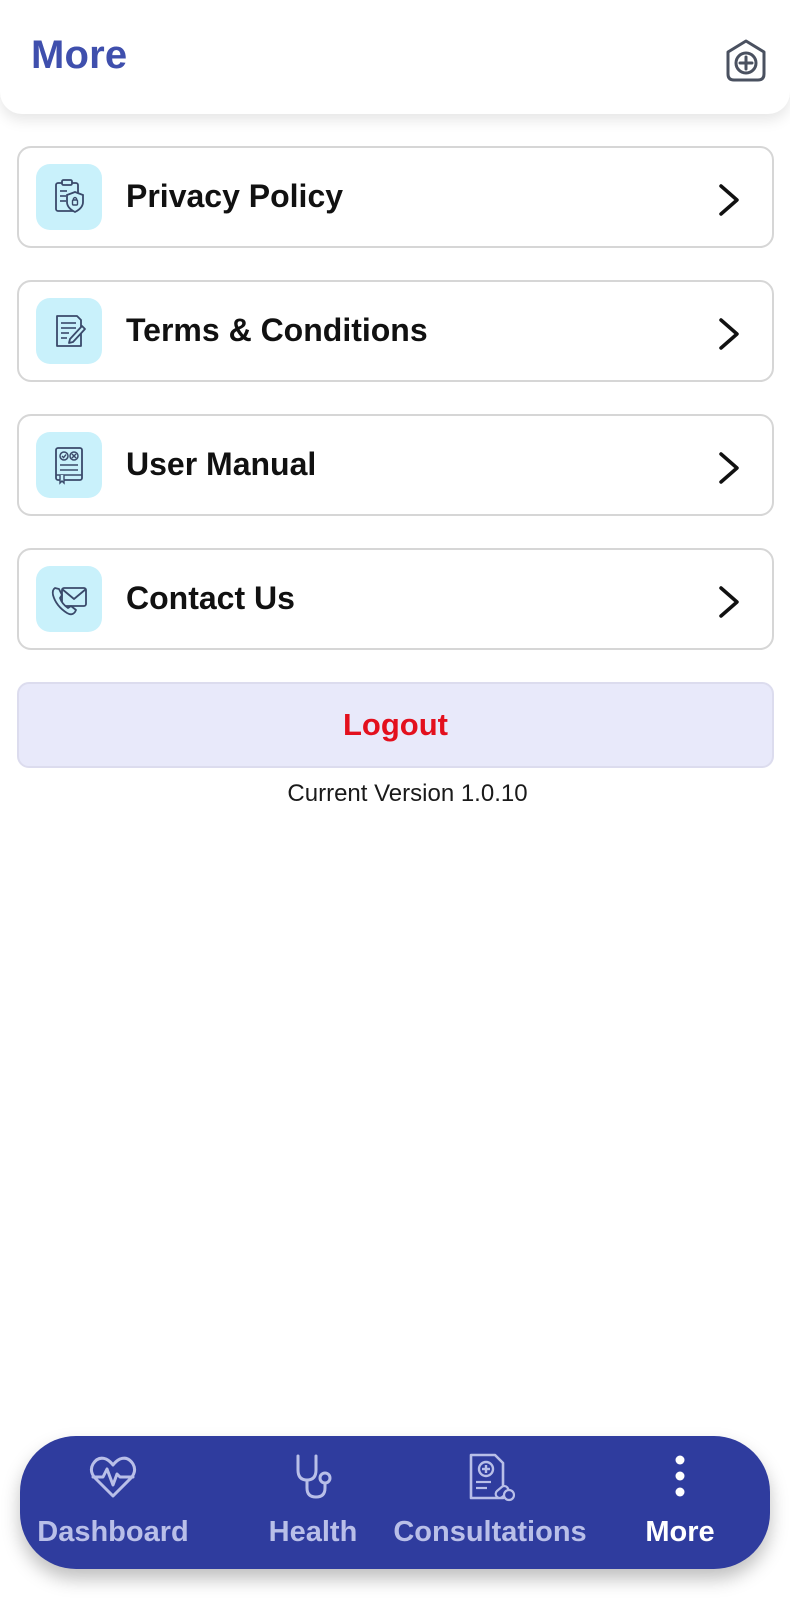 Image resolution: width=790 pixels, height=1600 pixels. What do you see at coordinates (210, 598) in the screenshot?
I see `menu-item-label: Contact Us` at bounding box center [210, 598].